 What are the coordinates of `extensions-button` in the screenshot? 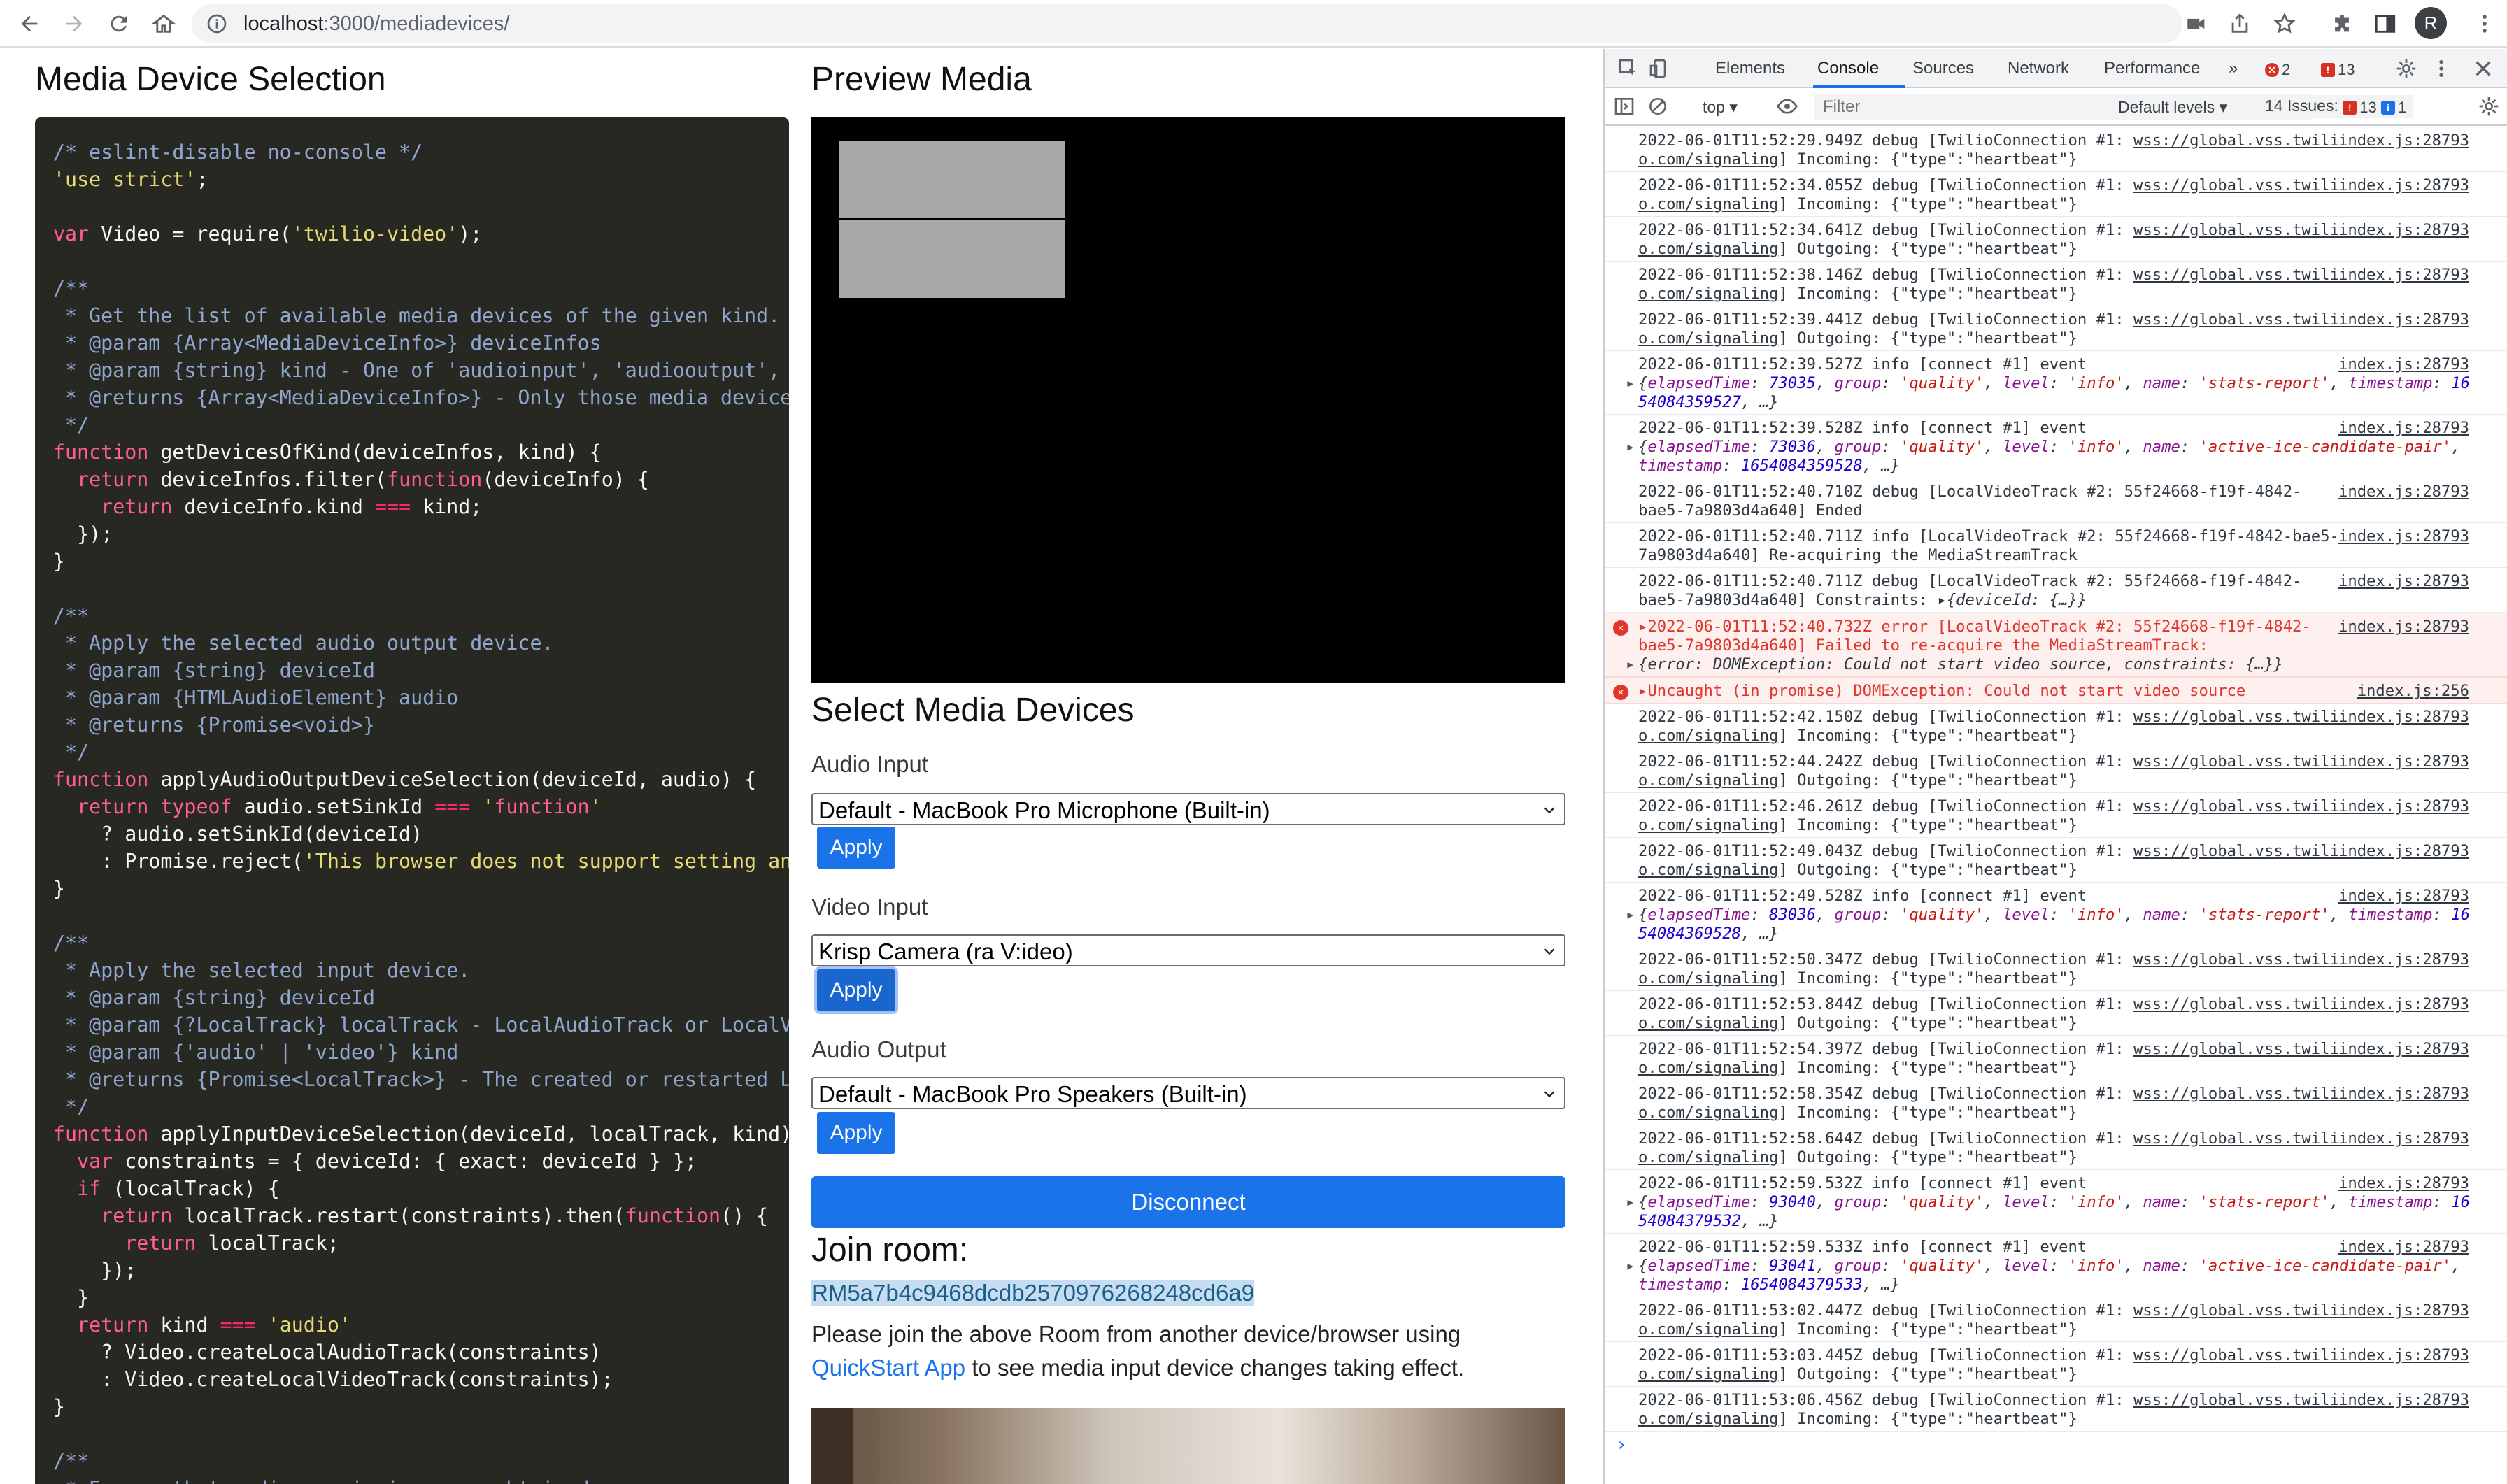 It's located at (2342, 24).